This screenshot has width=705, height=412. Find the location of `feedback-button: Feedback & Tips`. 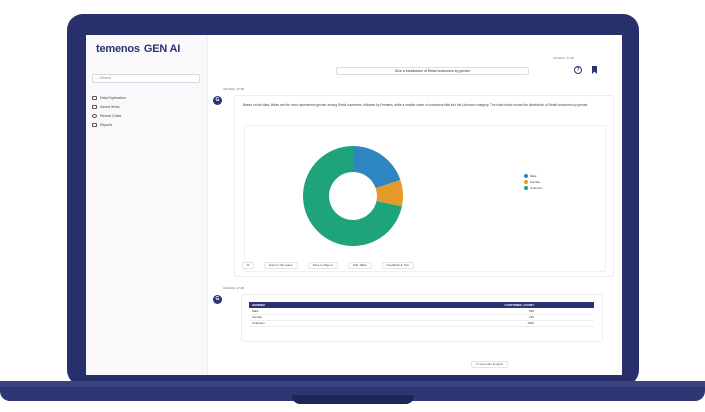

feedback-button: Feedback & Tips is located at coordinates (397, 265).